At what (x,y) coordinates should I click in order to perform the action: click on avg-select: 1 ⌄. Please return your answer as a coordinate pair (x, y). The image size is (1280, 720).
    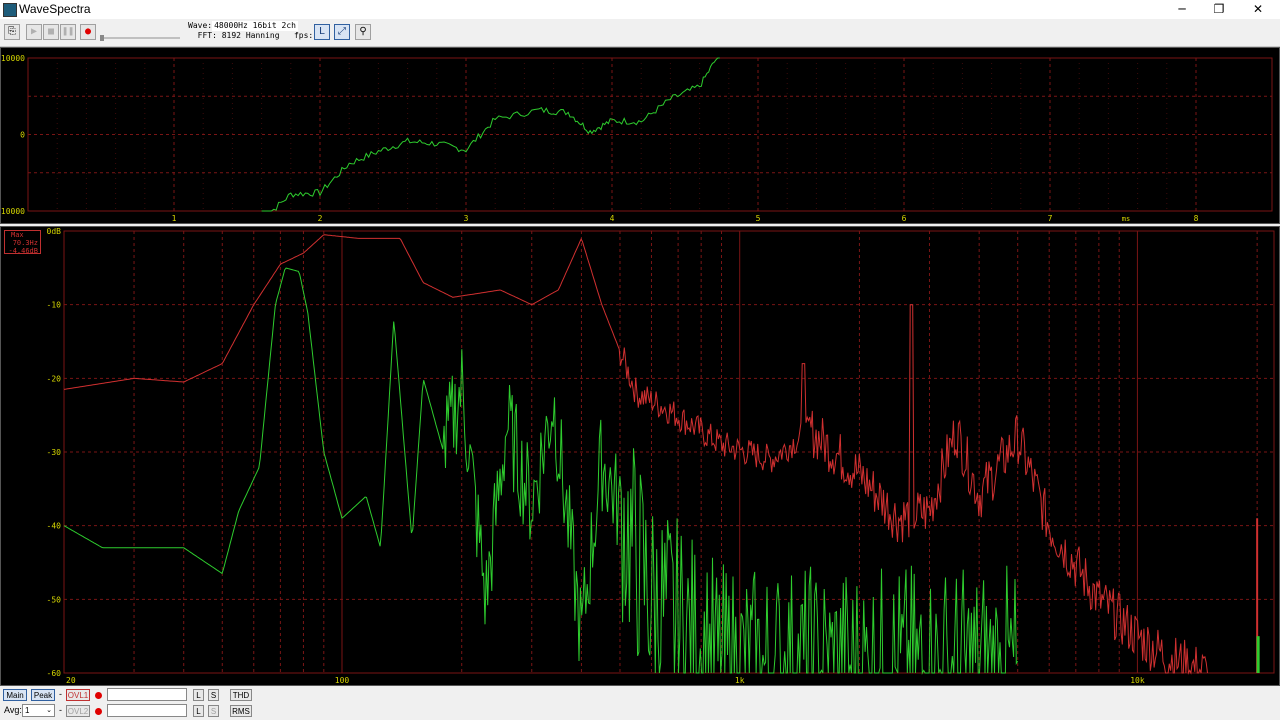
    Looking at the image, I should click on (38, 710).